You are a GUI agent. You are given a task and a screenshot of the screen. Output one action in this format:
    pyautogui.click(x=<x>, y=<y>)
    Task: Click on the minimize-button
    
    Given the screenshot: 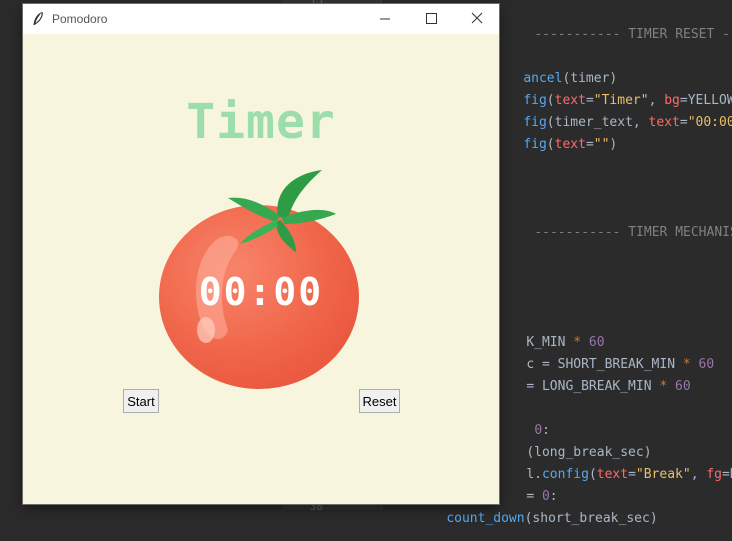 What is the action you would take?
    pyautogui.click(x=385, y=19)
    